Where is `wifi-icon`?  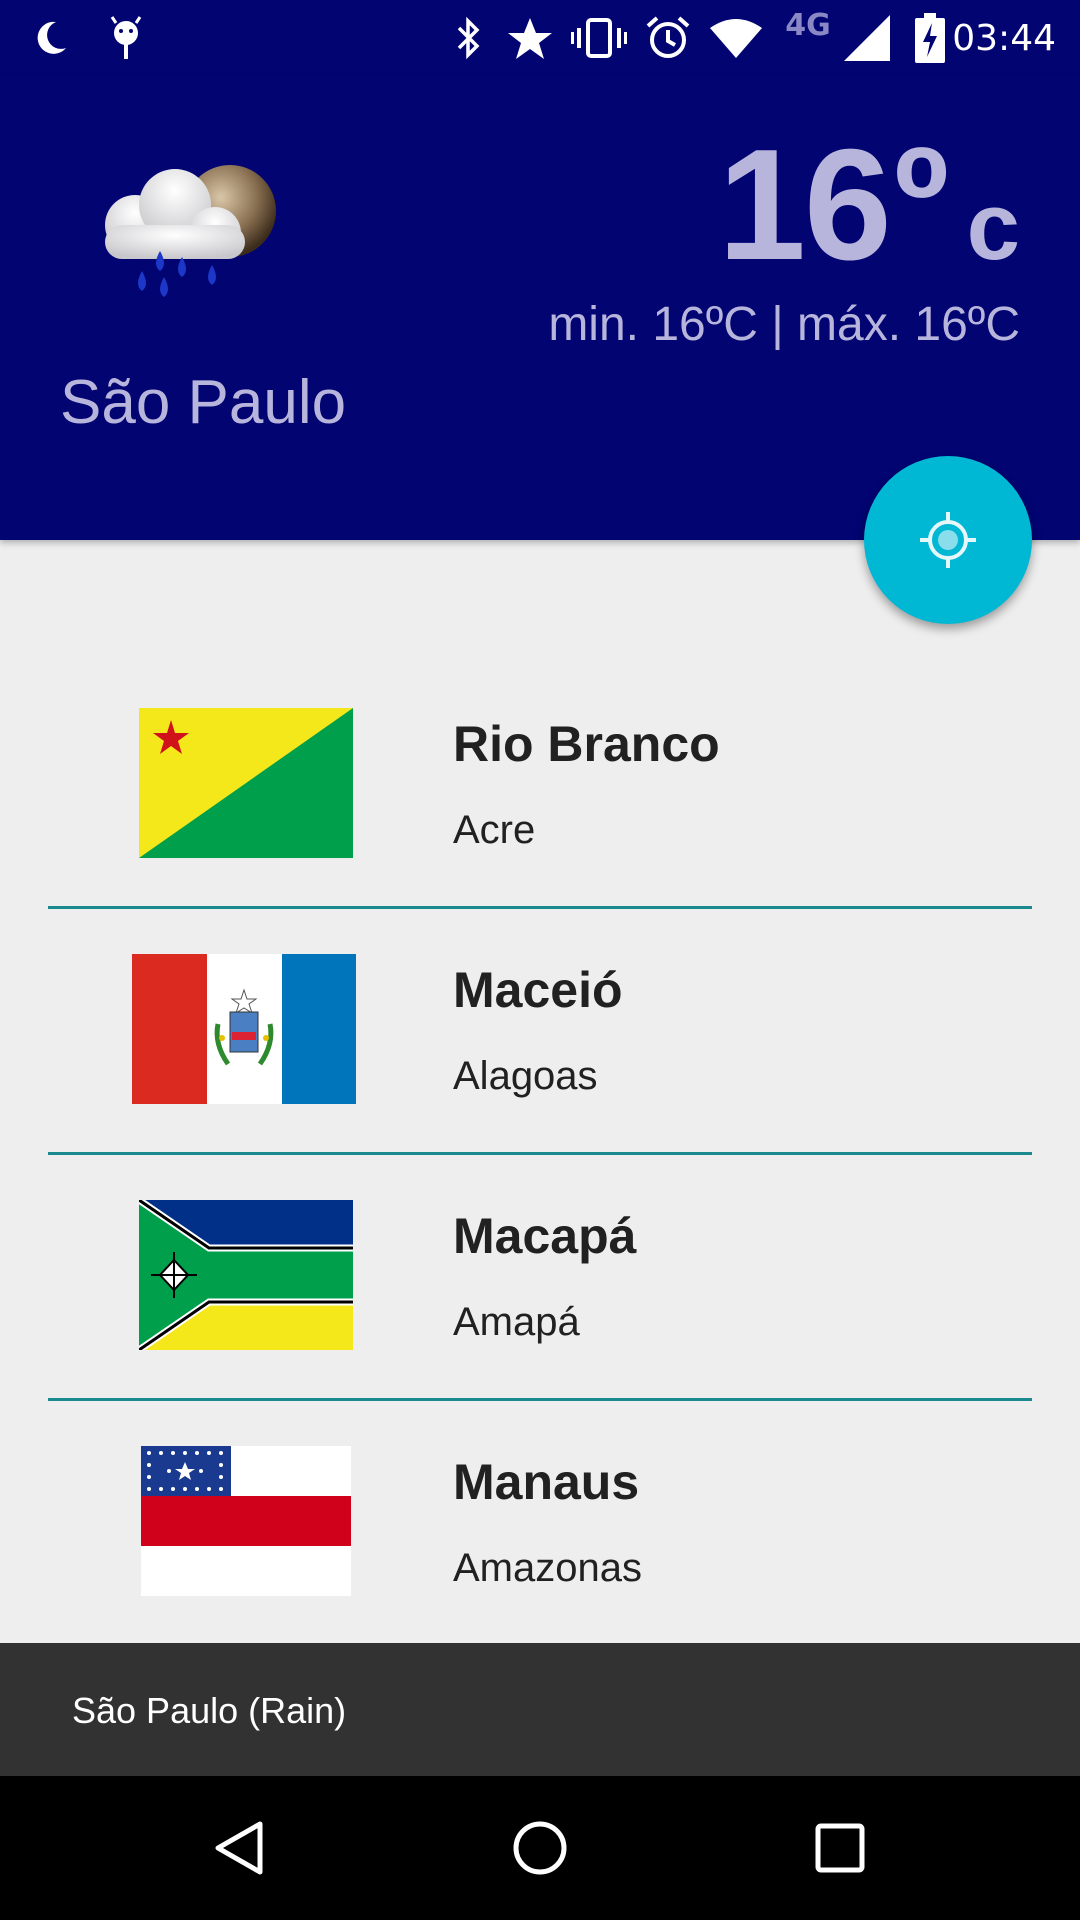
wifi-icon is located at coordinates (736, 37).